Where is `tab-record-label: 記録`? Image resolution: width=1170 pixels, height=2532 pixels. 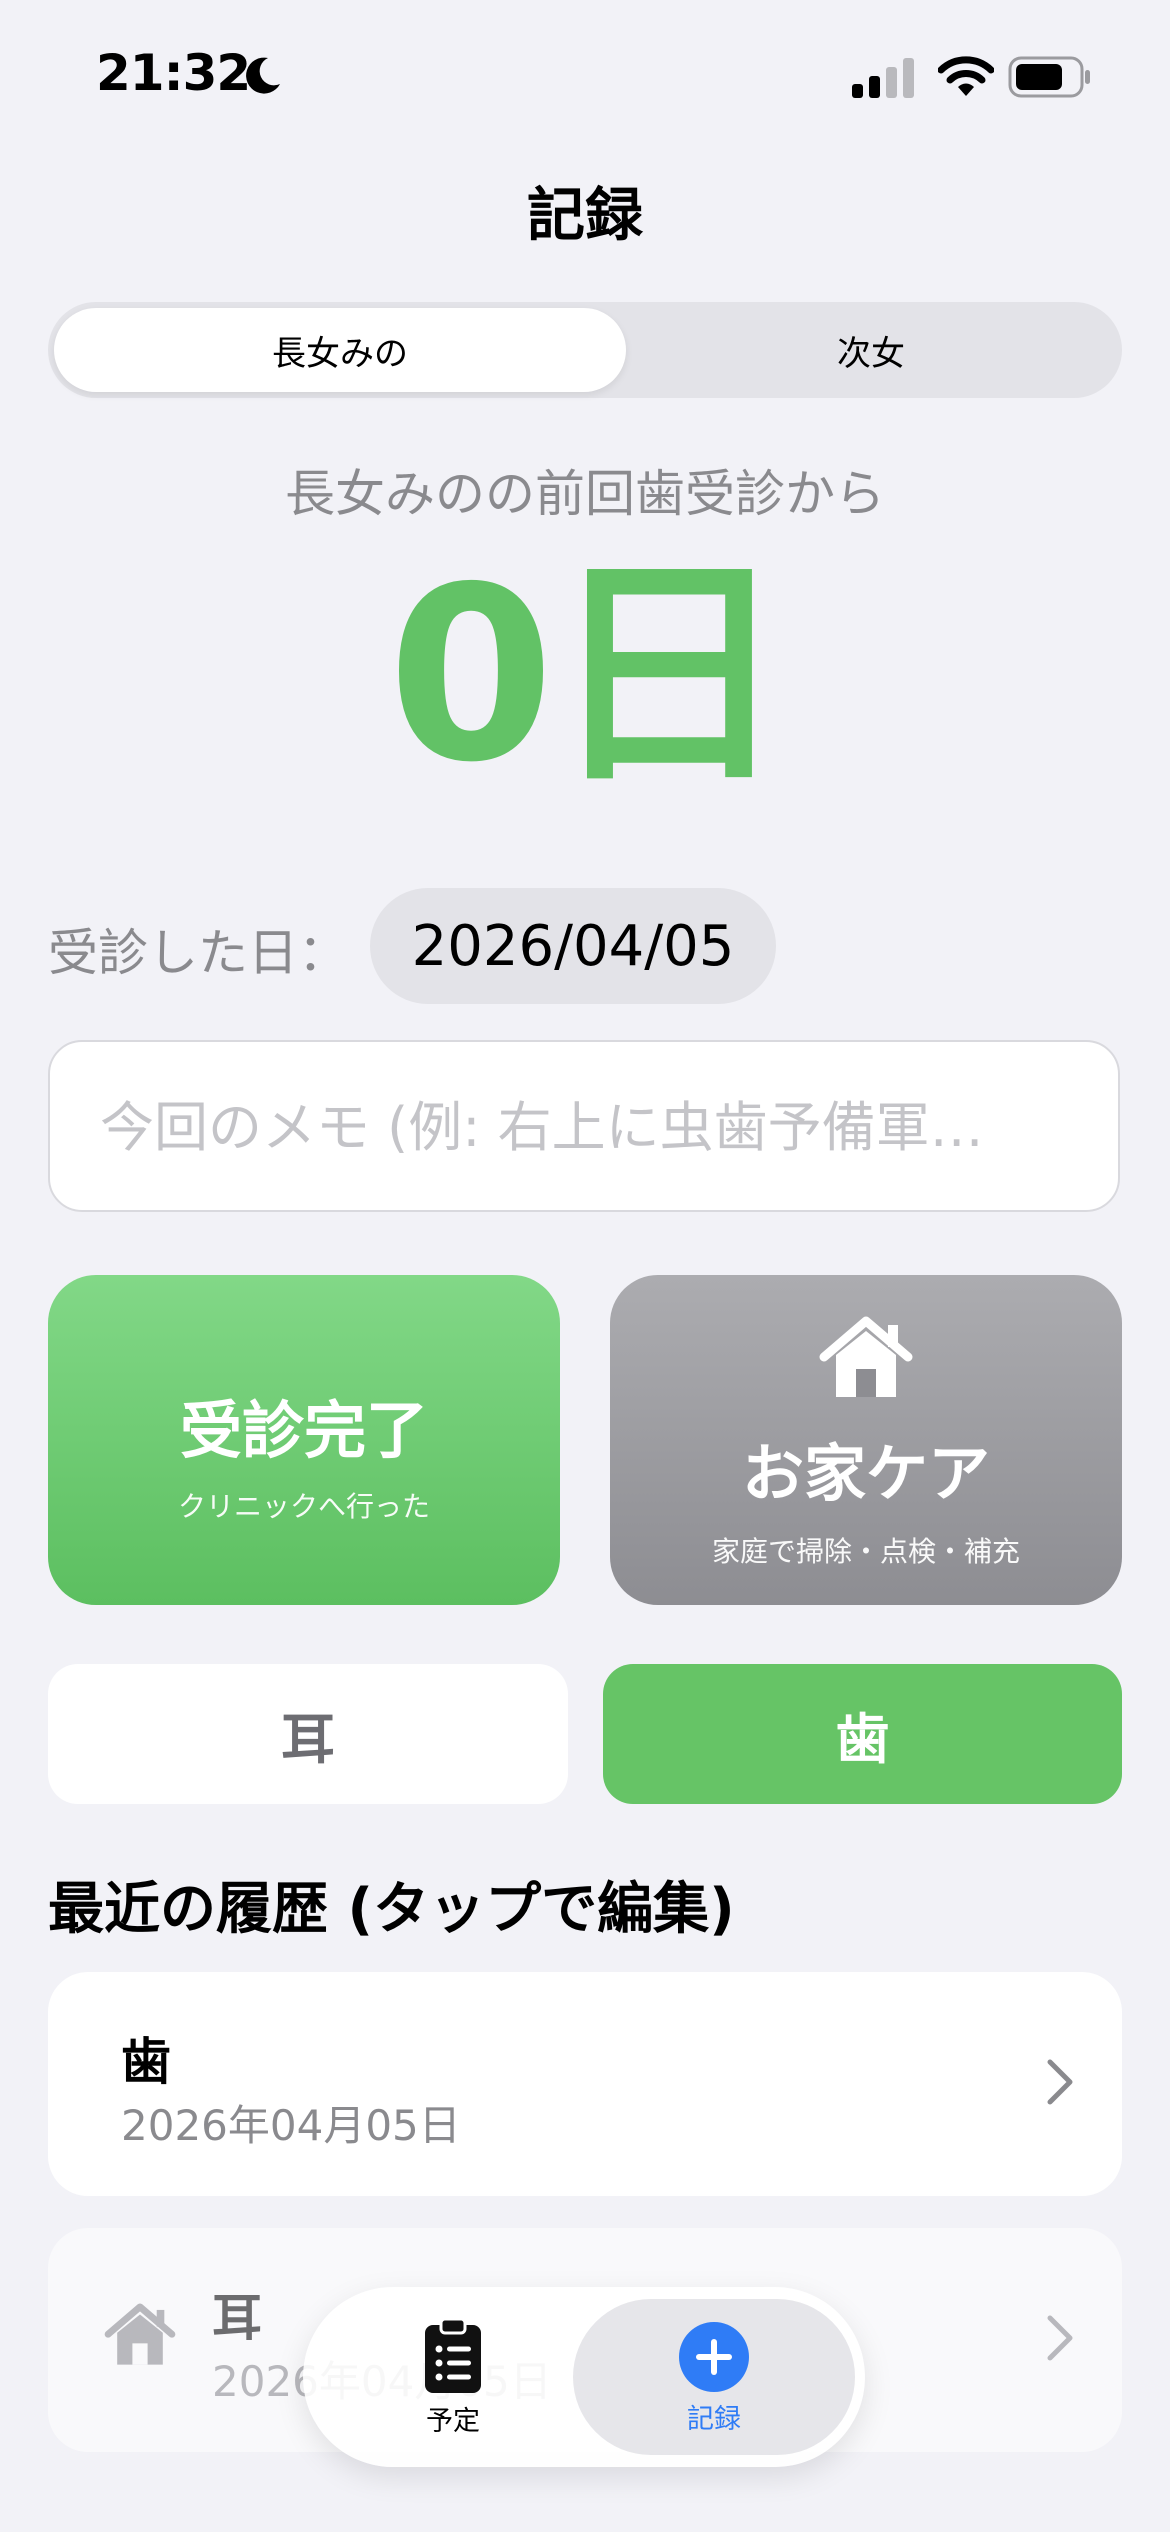 tab-record-label: 記録 is located at coordinates (714, 2419).